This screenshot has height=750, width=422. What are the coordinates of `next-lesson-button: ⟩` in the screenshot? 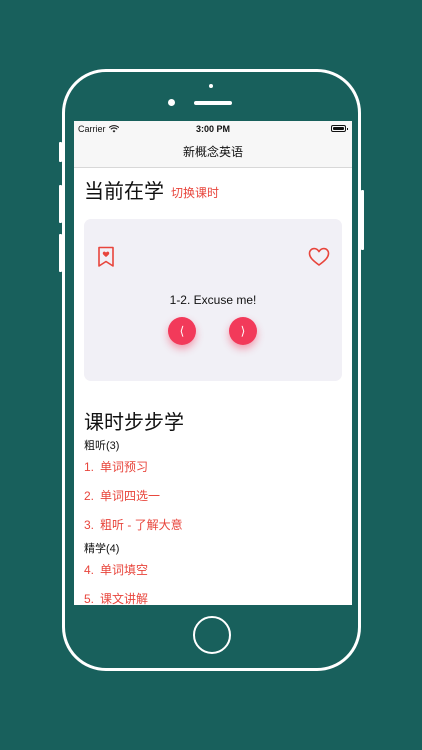 It's located at (243, 331).